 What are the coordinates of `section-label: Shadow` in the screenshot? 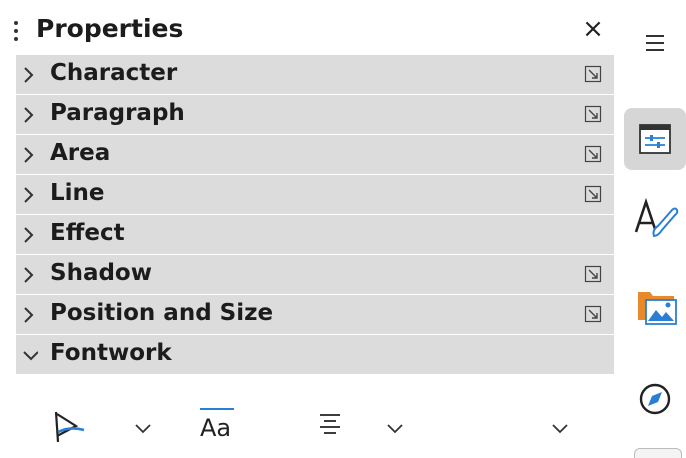 It's located at (101, 273).